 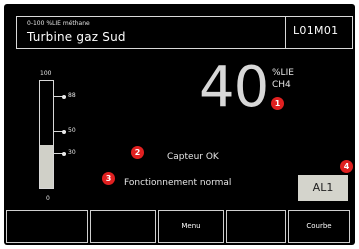 What do you see at coordinates (48, 198) in the screenshot?
I see `gauge-min-label: 0` at bounding box center [48, 198].